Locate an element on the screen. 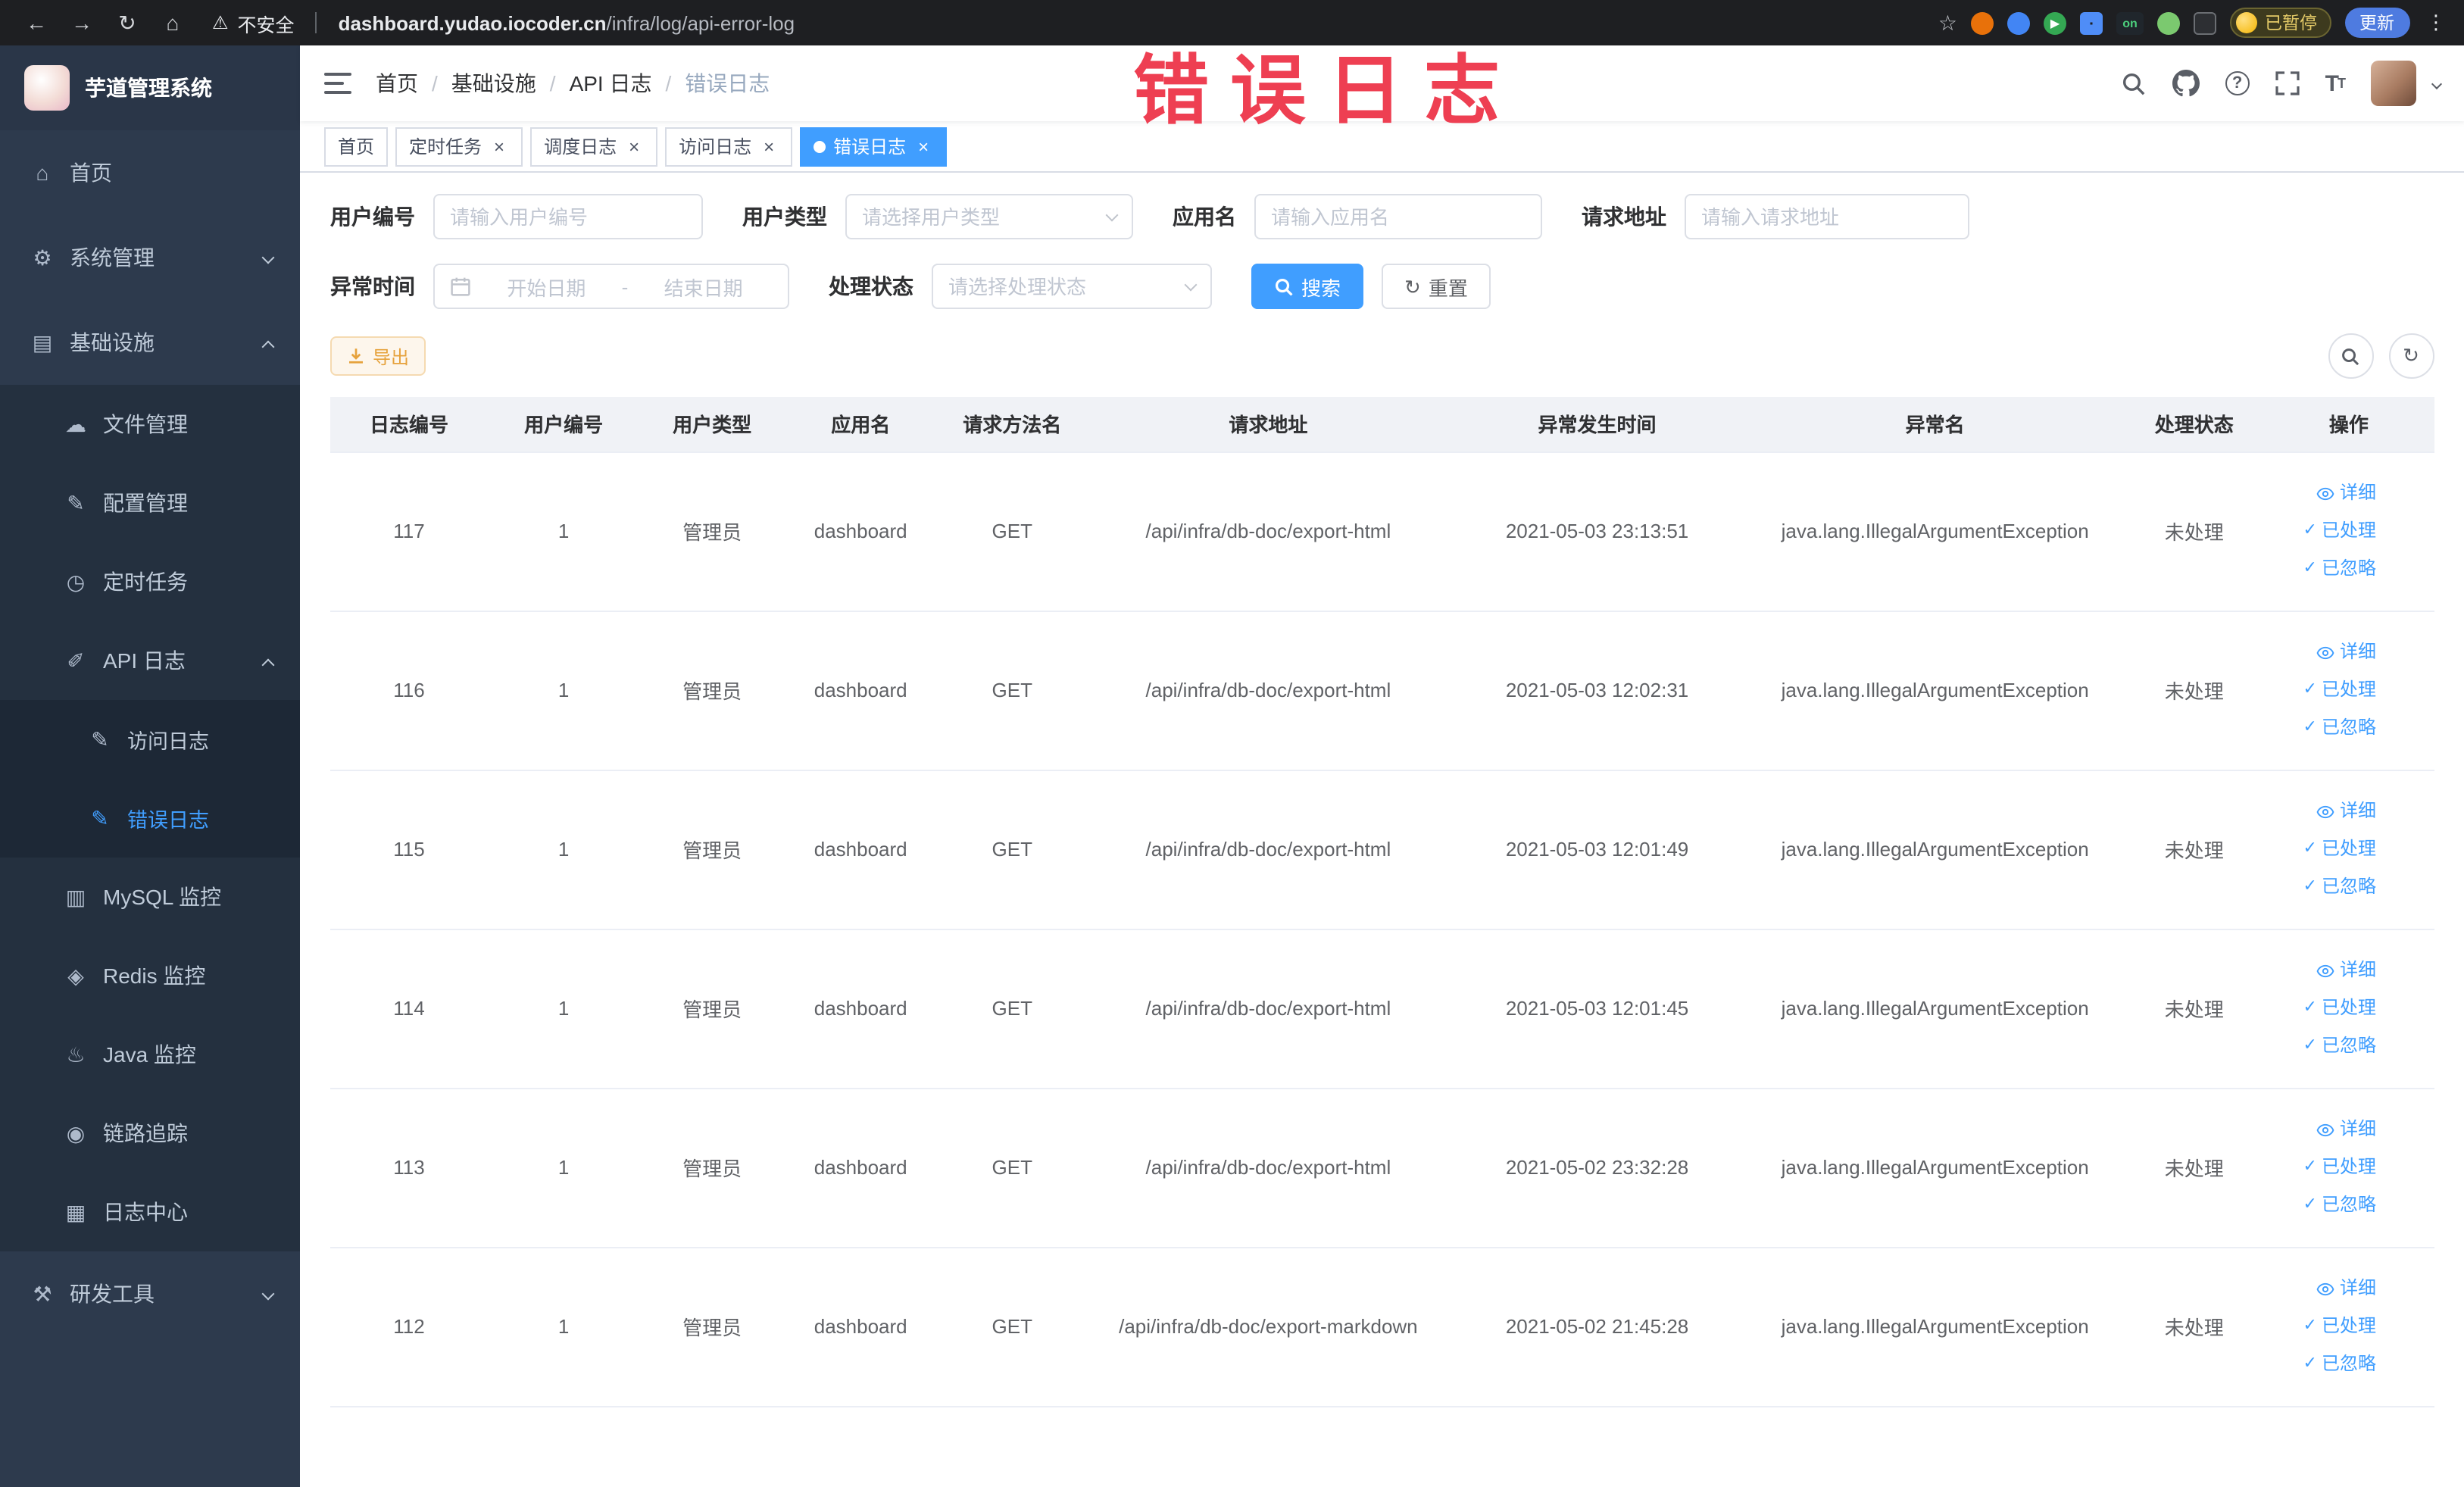 Image resolution: width=2464 pixels, height=1487 pixels. github-icon is located at coordinates (2186, 83).